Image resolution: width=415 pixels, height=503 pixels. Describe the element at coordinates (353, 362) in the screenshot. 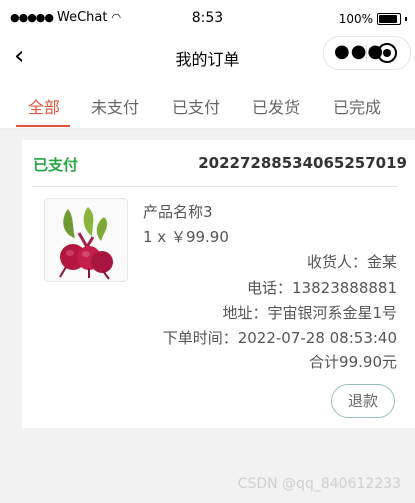

I see `order-total-line: 合计99.90元` at that location.